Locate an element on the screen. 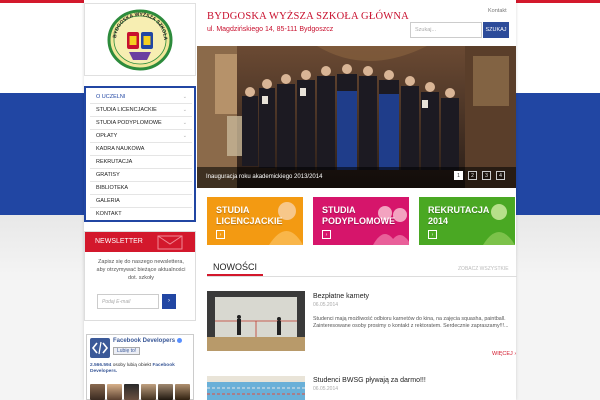 This screenshot has width=600, height=400. facebook-page-name: Facebook Developers is located at coordinates (148, 341).